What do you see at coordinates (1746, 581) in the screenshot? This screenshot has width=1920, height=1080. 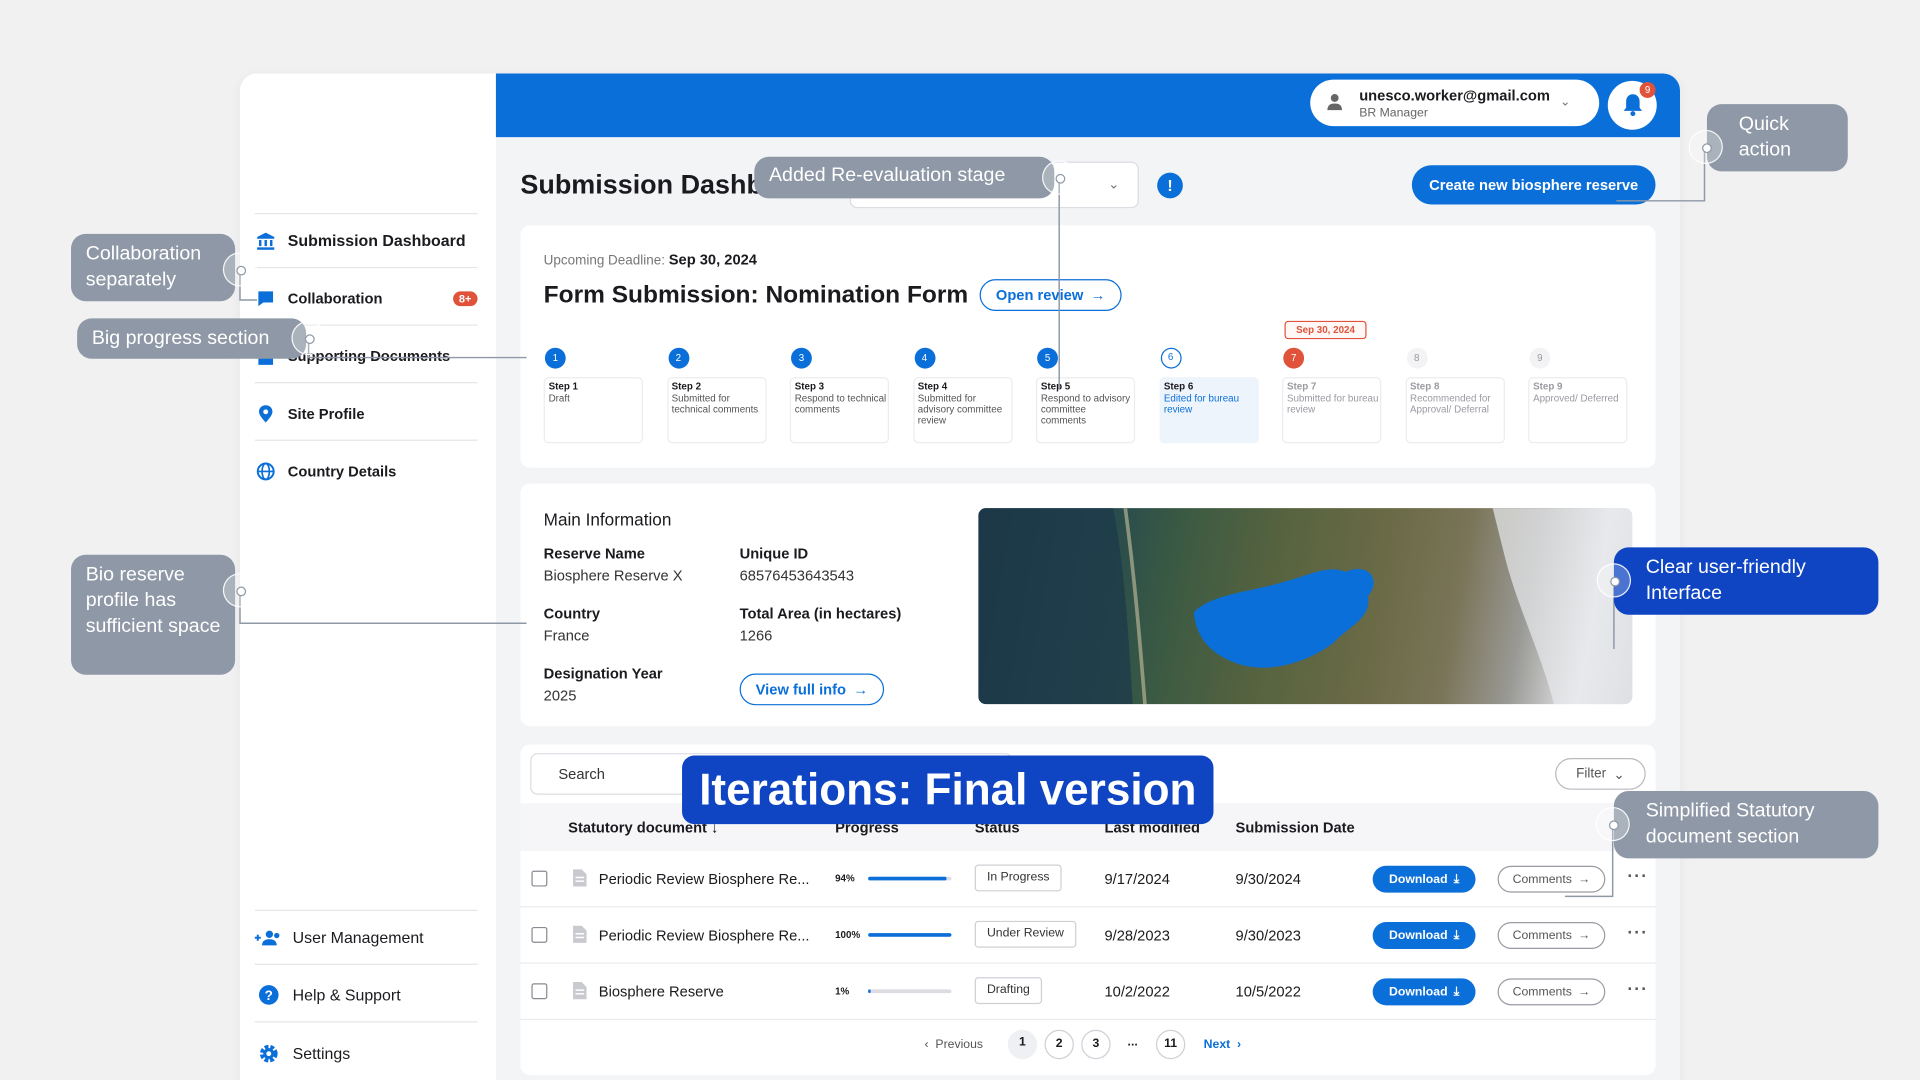 I see `annotation-user-friendly: Clear user-friendly Interface` at bounding box center [1746, 581].